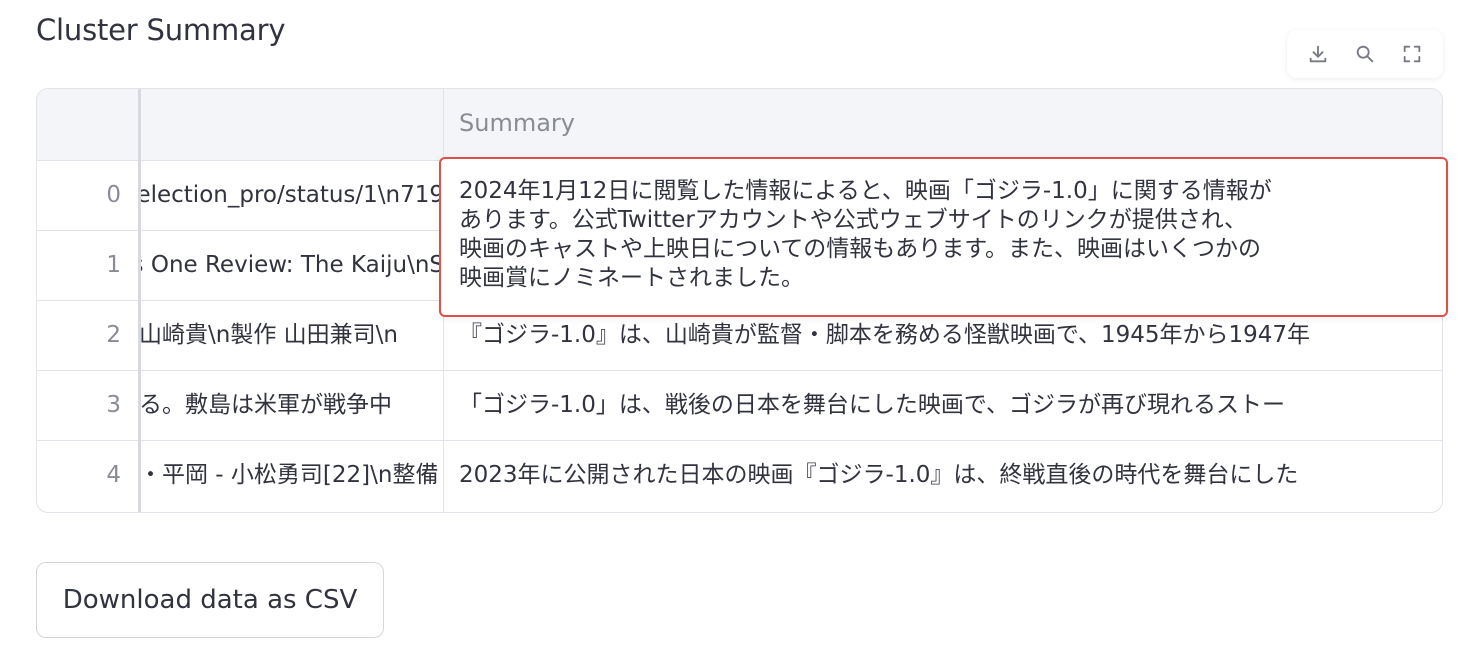 This screenshot has height=646, width=1478. What do you see at coordinates (113, 475) in the screenshot?
I see `row-index: 4` at bounding box center [113, 475].